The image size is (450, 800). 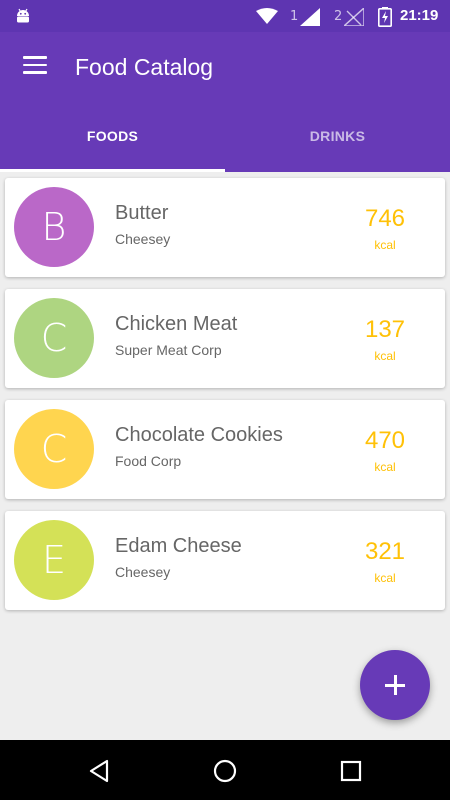 What do you see at coordinates (385, 17) in the screenshot?
I see `battery-charging-icon` at bounding box center [385, 17].